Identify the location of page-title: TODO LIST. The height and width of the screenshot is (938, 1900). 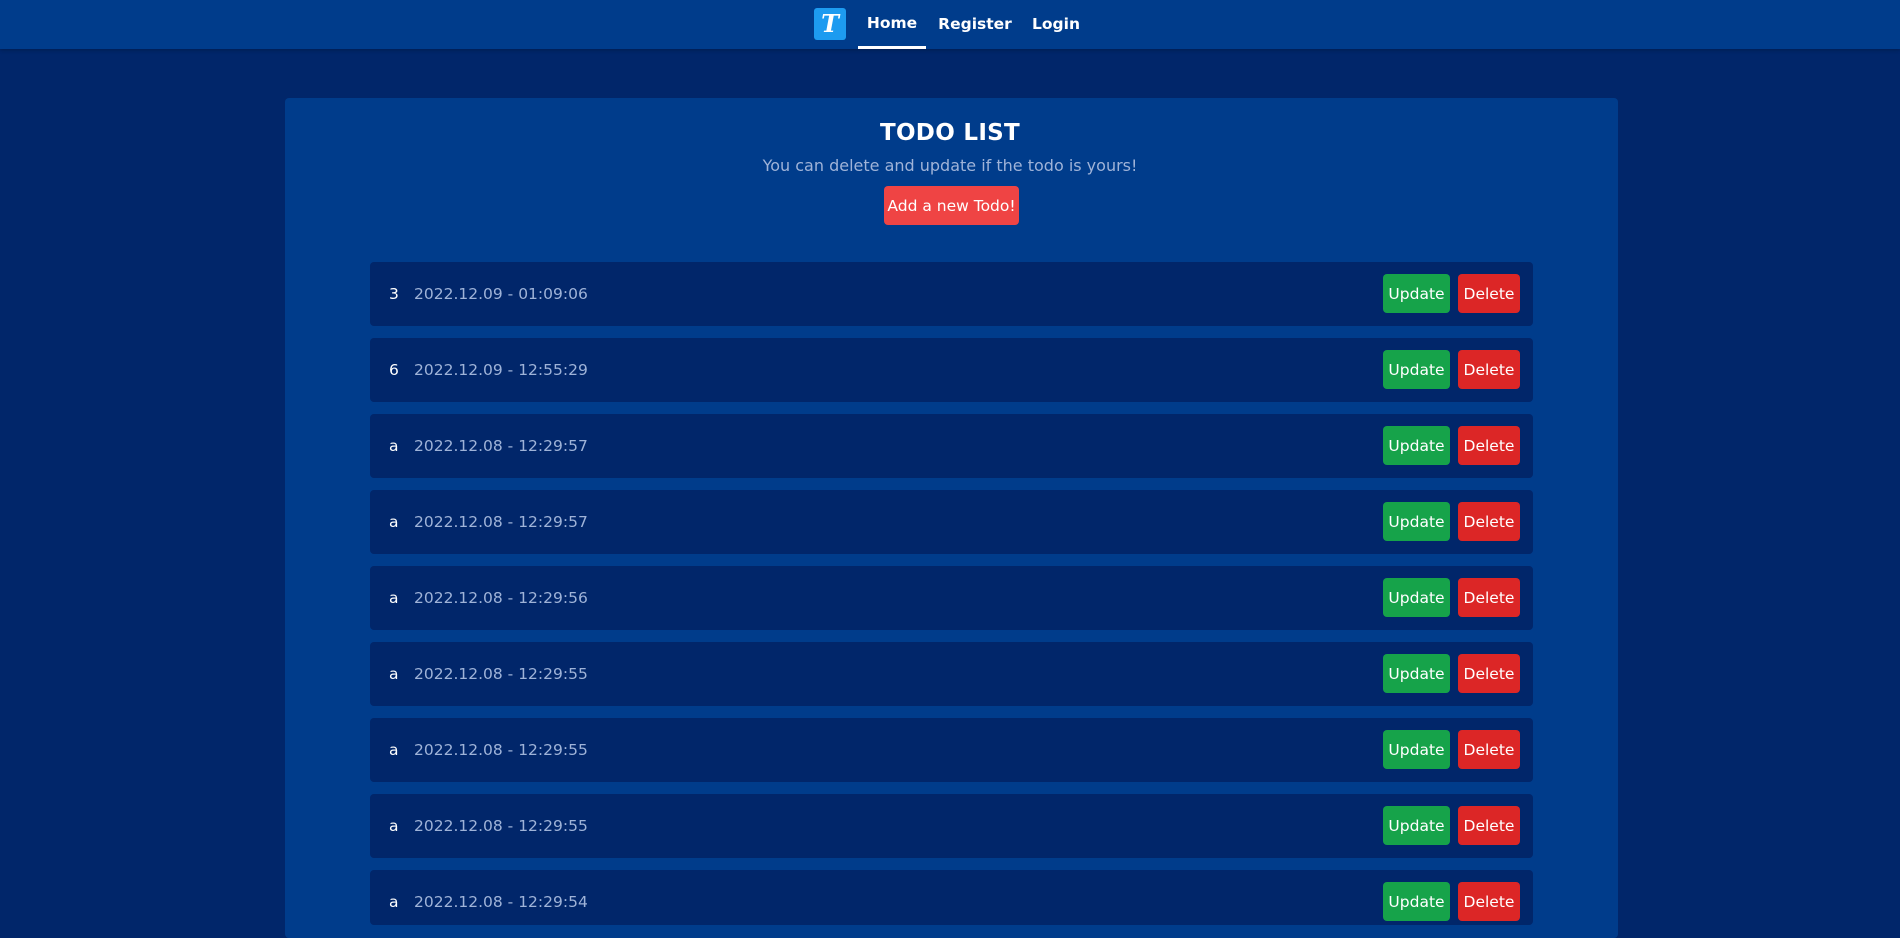
(950, 133).